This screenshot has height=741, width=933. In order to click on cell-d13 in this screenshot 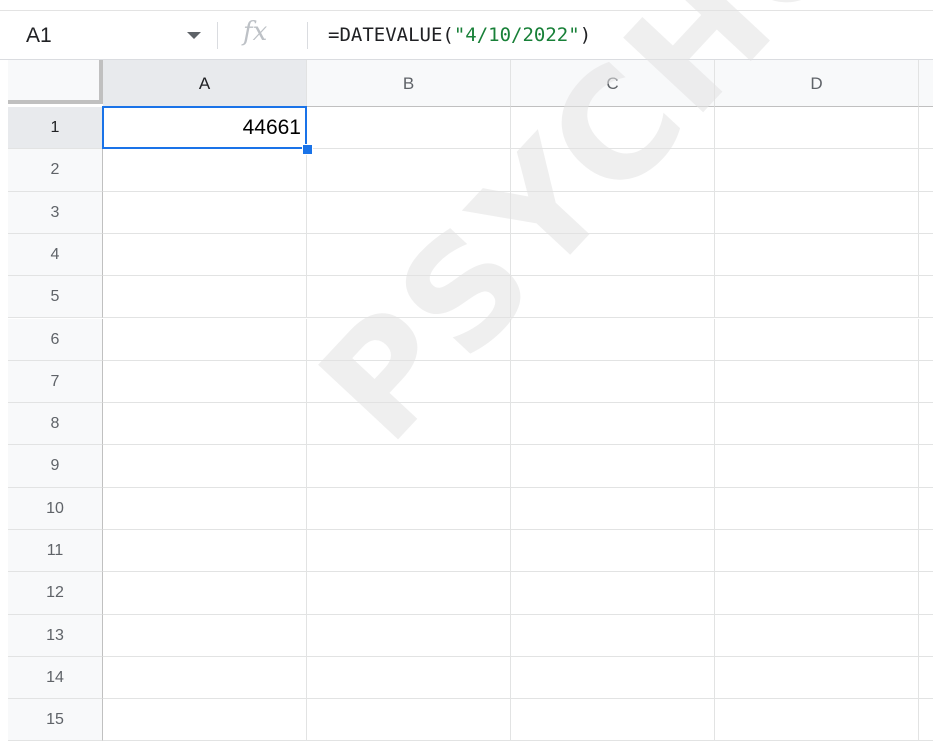, I will do `click(817, 635)`.